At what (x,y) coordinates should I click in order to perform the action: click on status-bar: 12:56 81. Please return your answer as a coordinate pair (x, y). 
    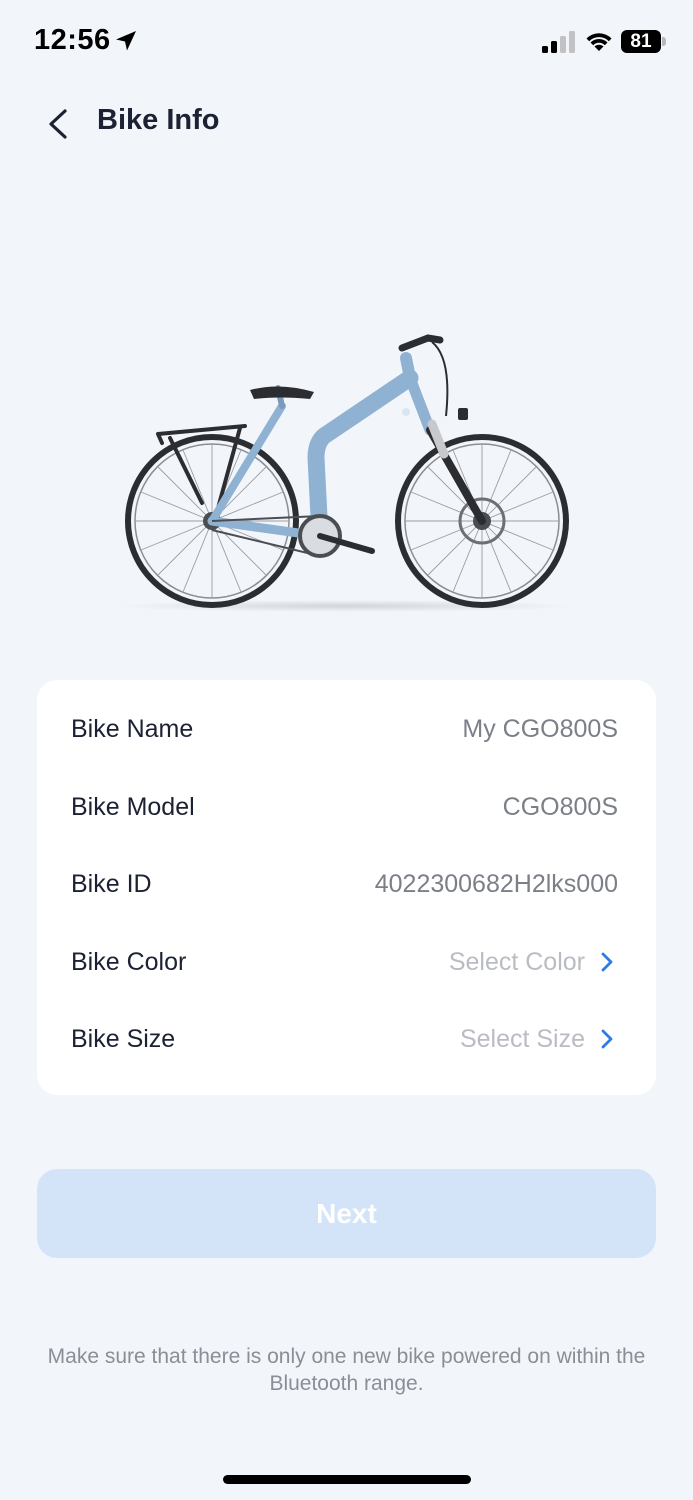
    Looking at the image, I should click on (346, 43).